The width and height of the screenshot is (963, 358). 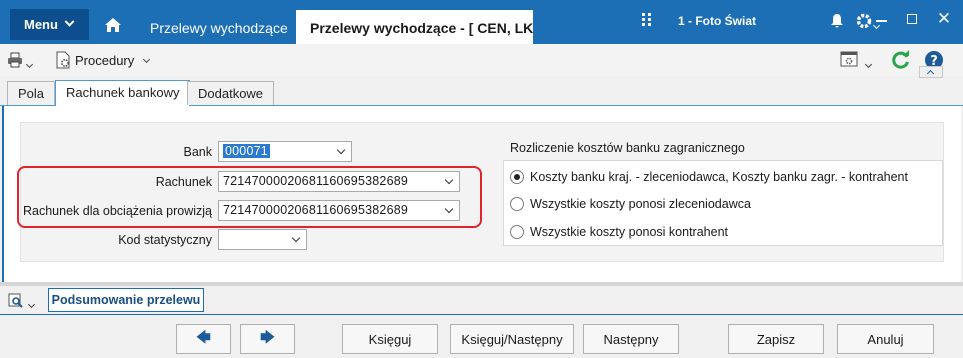 What do you see at coordinates (849, 60) in the screenshot?
I see `window-settings-icon` at bounding box center [849, 60].